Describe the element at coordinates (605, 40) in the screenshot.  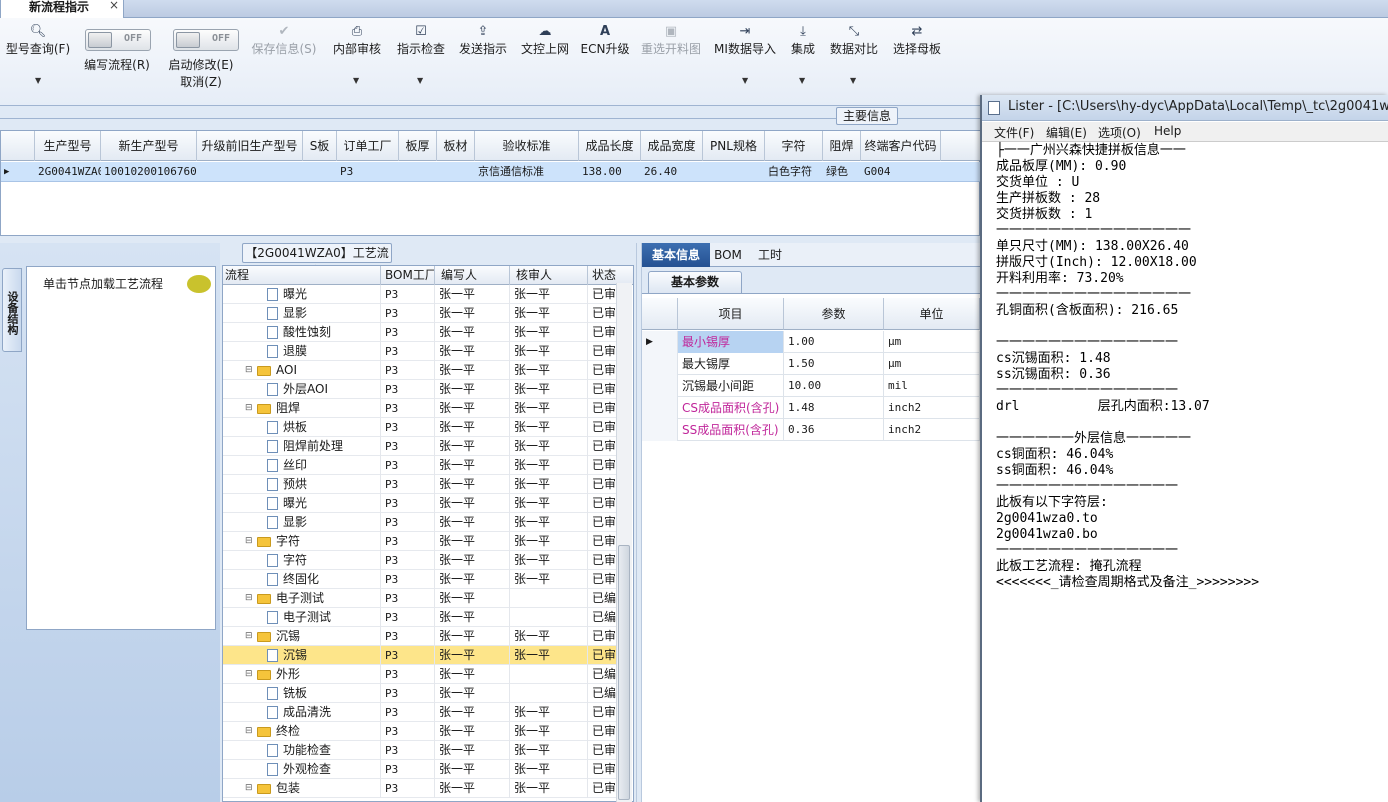
I see `ecn-upgrade-button: A ECN升级` at that location.